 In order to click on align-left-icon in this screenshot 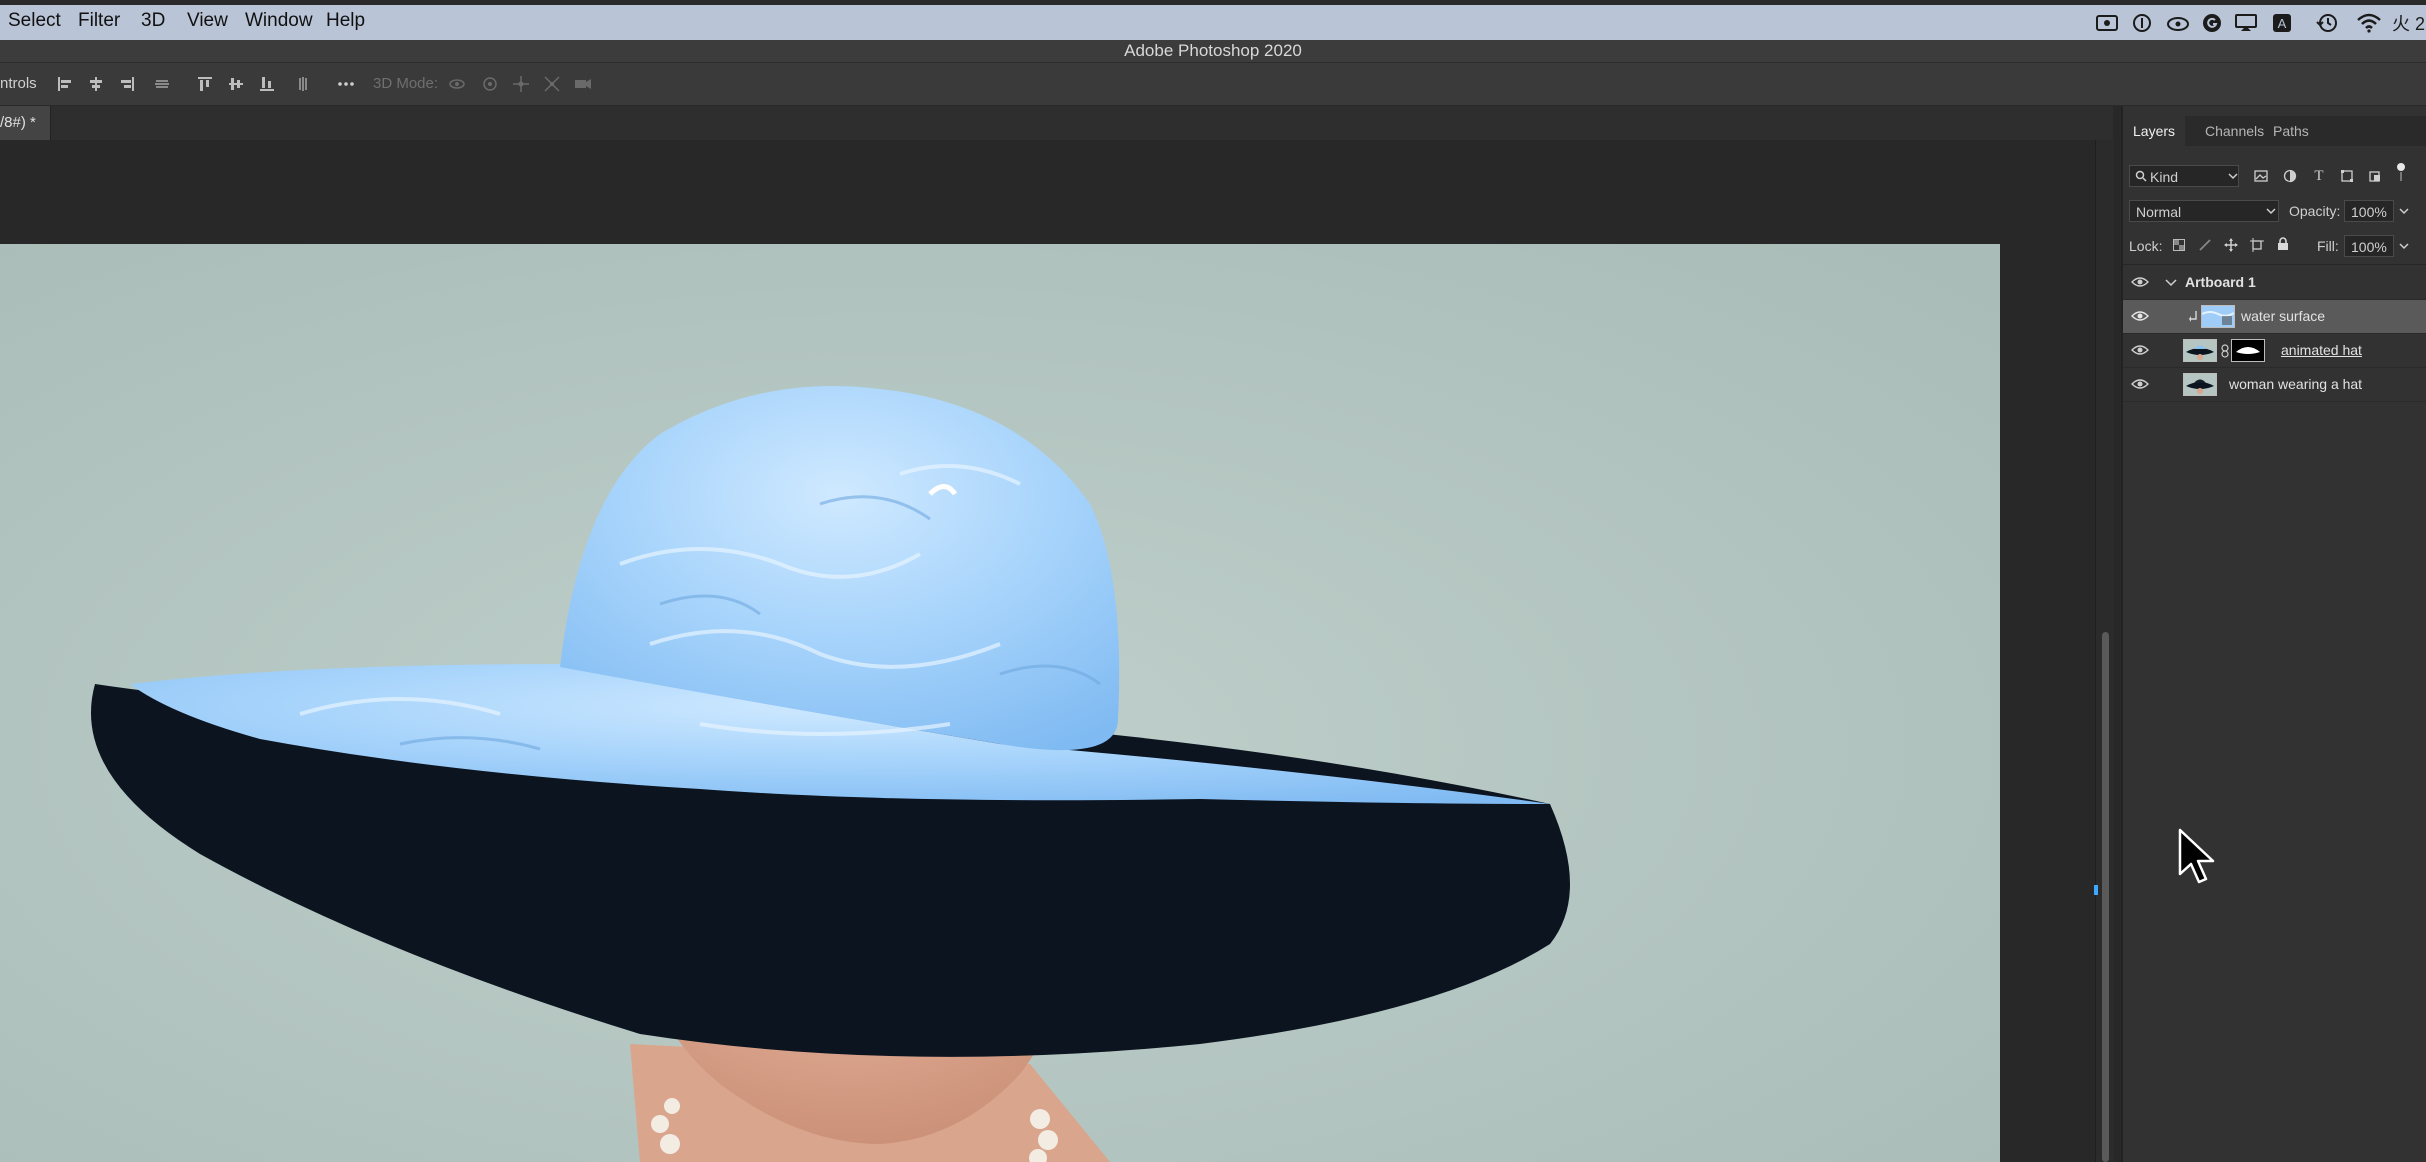, I will do `click(65, 84)`.